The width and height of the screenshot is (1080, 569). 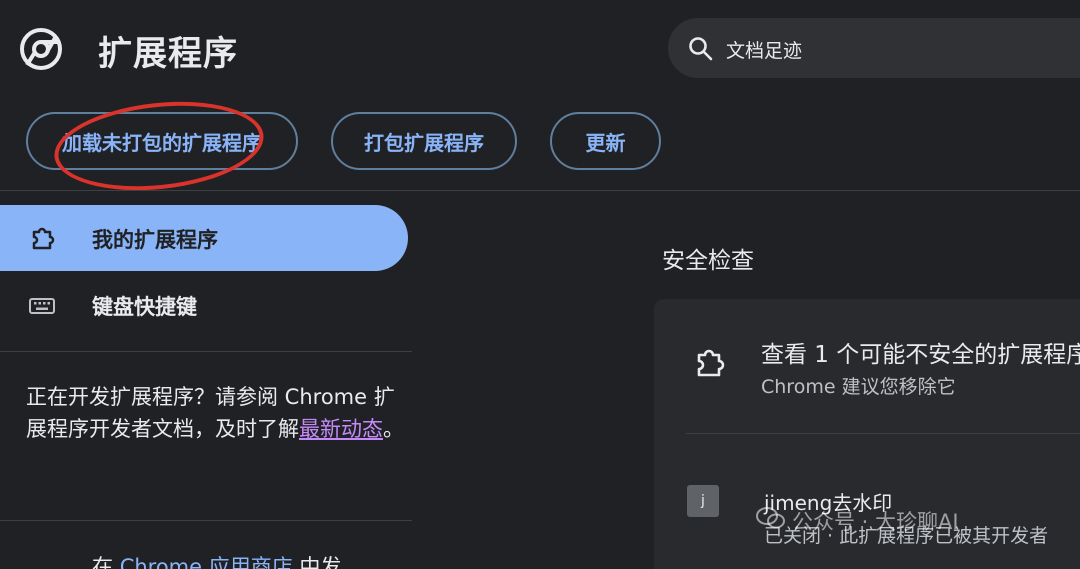 What do you see at coordinates (204, 305) in the screenshot?
I see `sidebar-item-keyboard-shortcuts: 键盘快捷键` at bounding box center [204, 305].